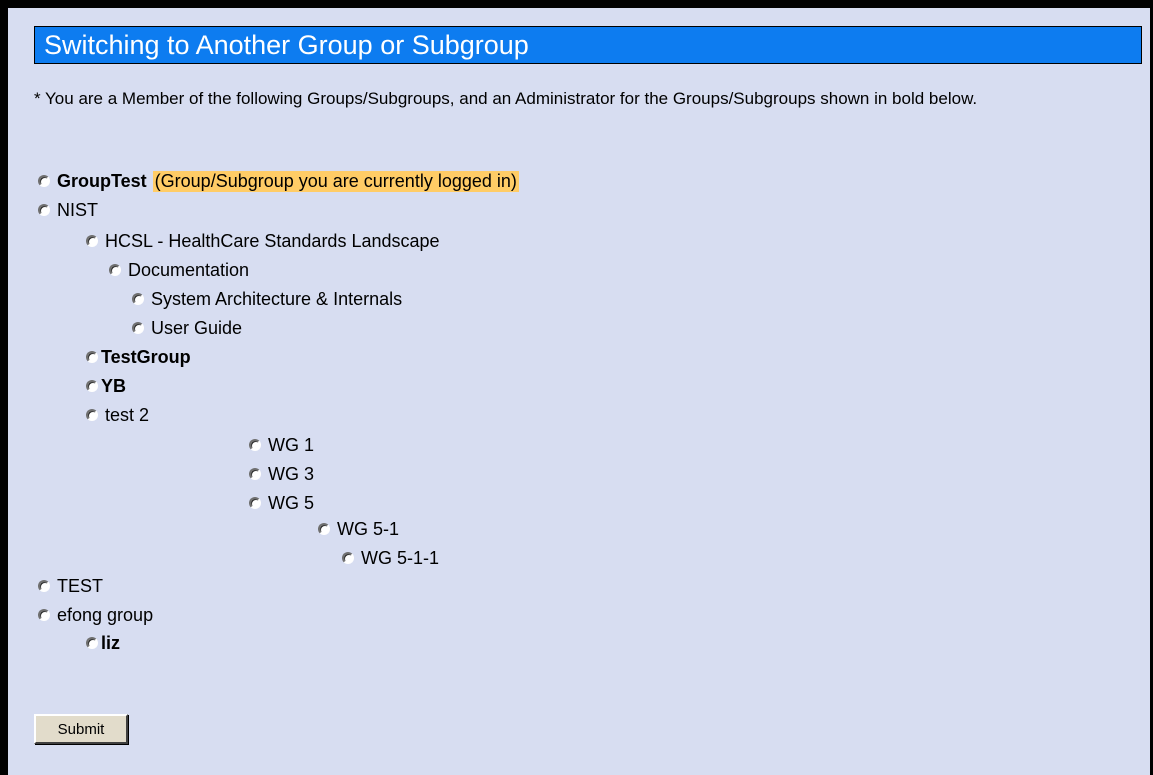  I want to click on group-label: efong group, so click(105, 614).